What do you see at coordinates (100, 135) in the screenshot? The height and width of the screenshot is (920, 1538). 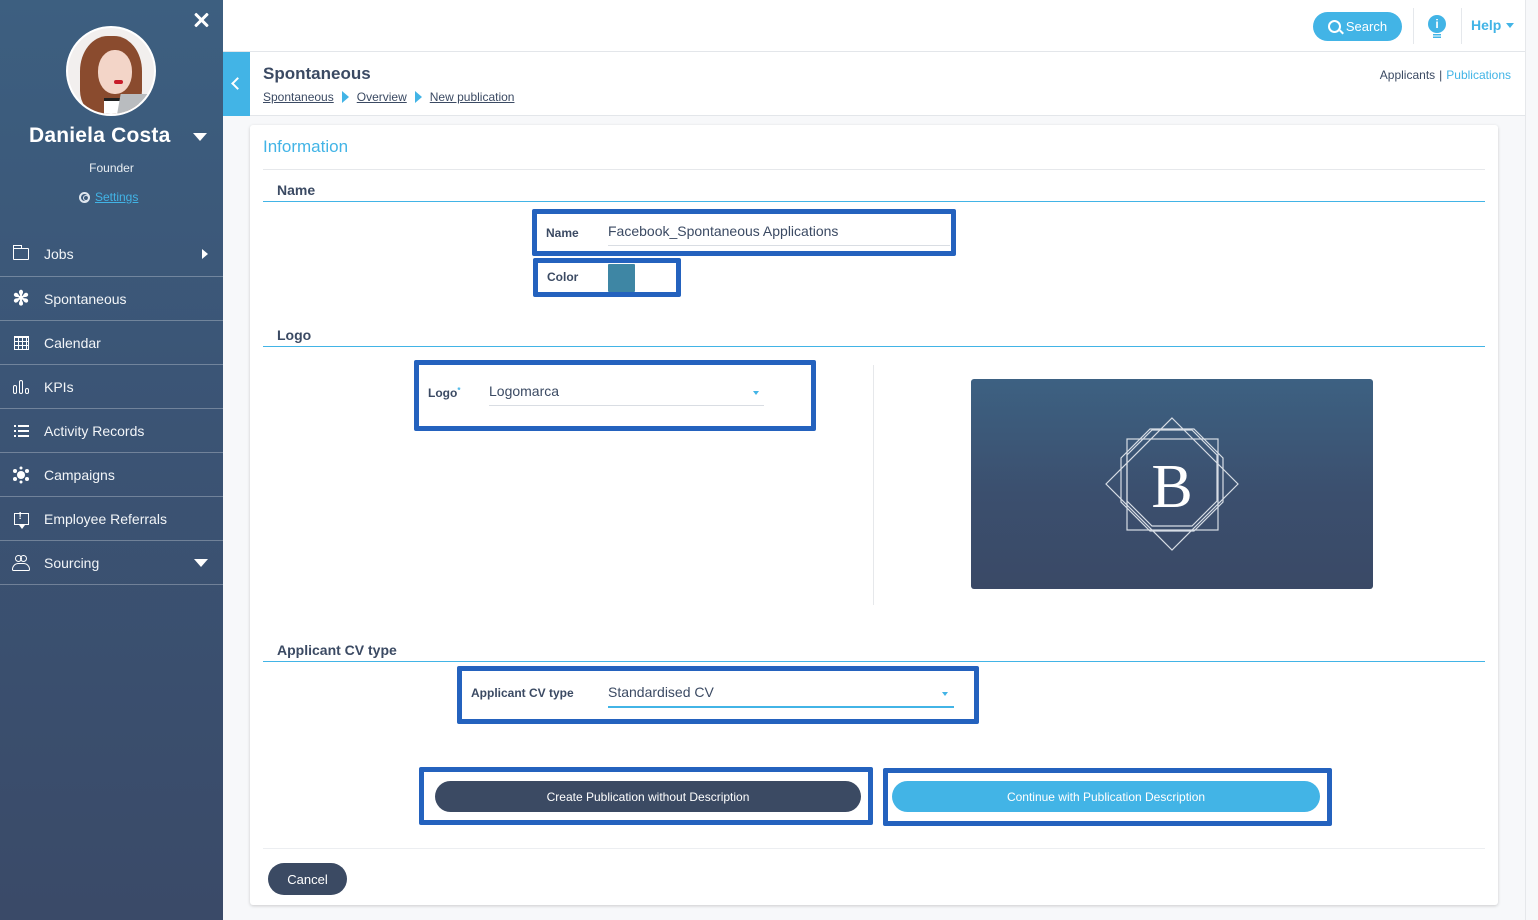 I see `user-name: Daniela Costa` at bounding box center [100, 135].